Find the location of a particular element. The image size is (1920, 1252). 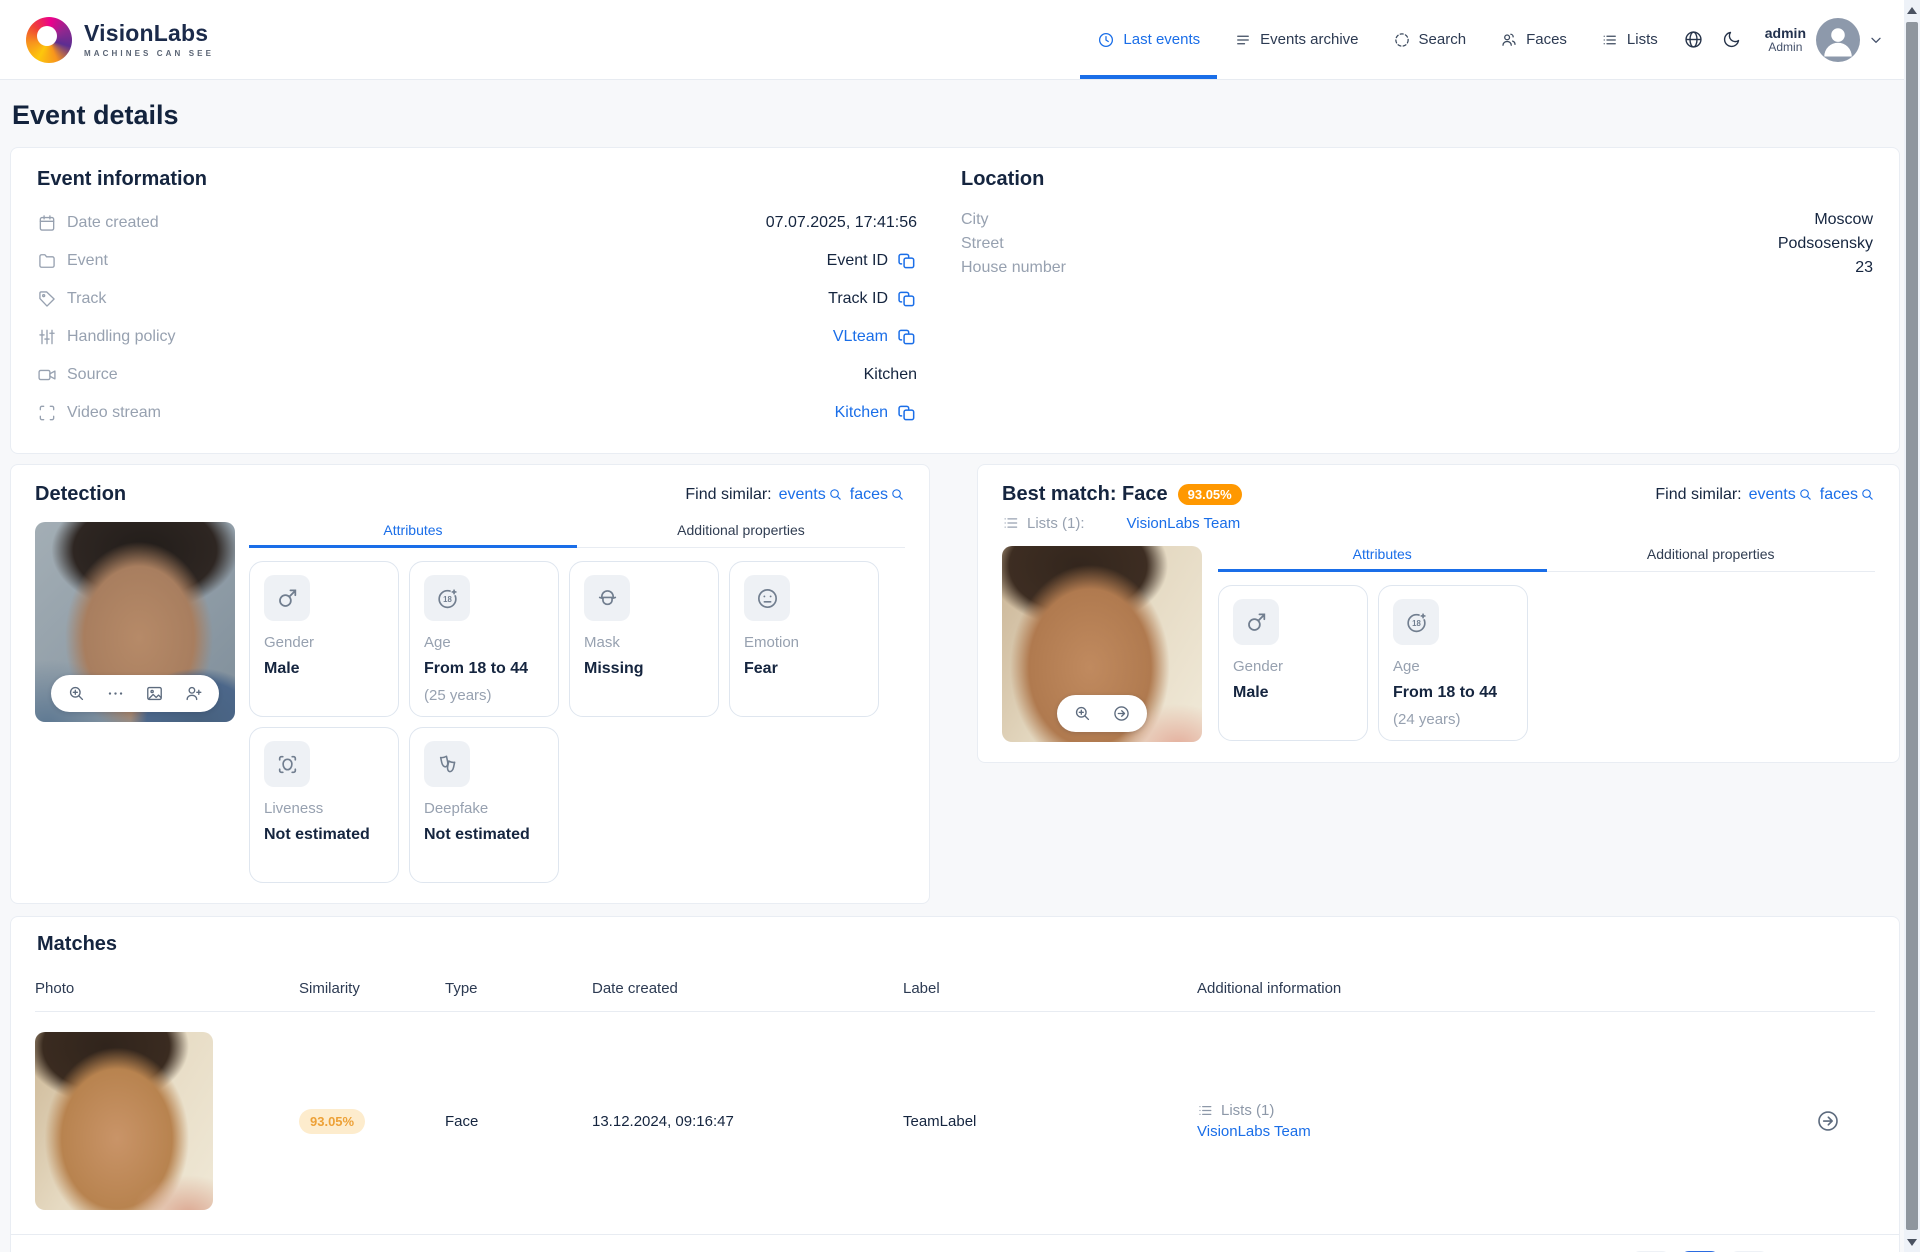

go-to-face-icon is located at coordinates (1121, 713).